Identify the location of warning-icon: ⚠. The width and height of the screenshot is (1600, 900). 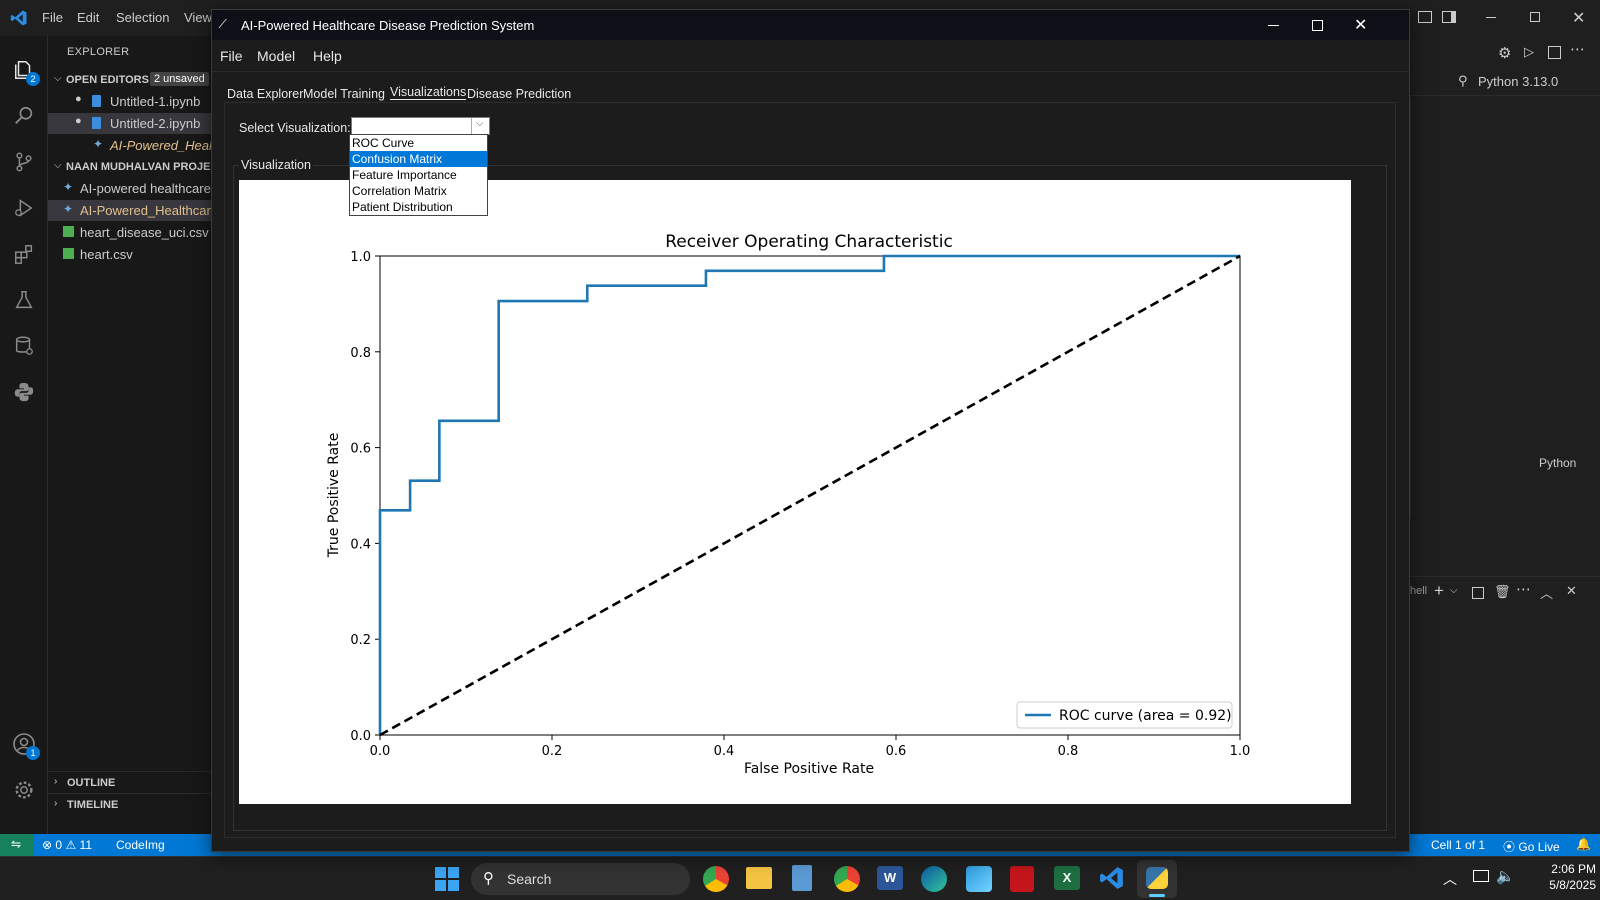
(71, 845).